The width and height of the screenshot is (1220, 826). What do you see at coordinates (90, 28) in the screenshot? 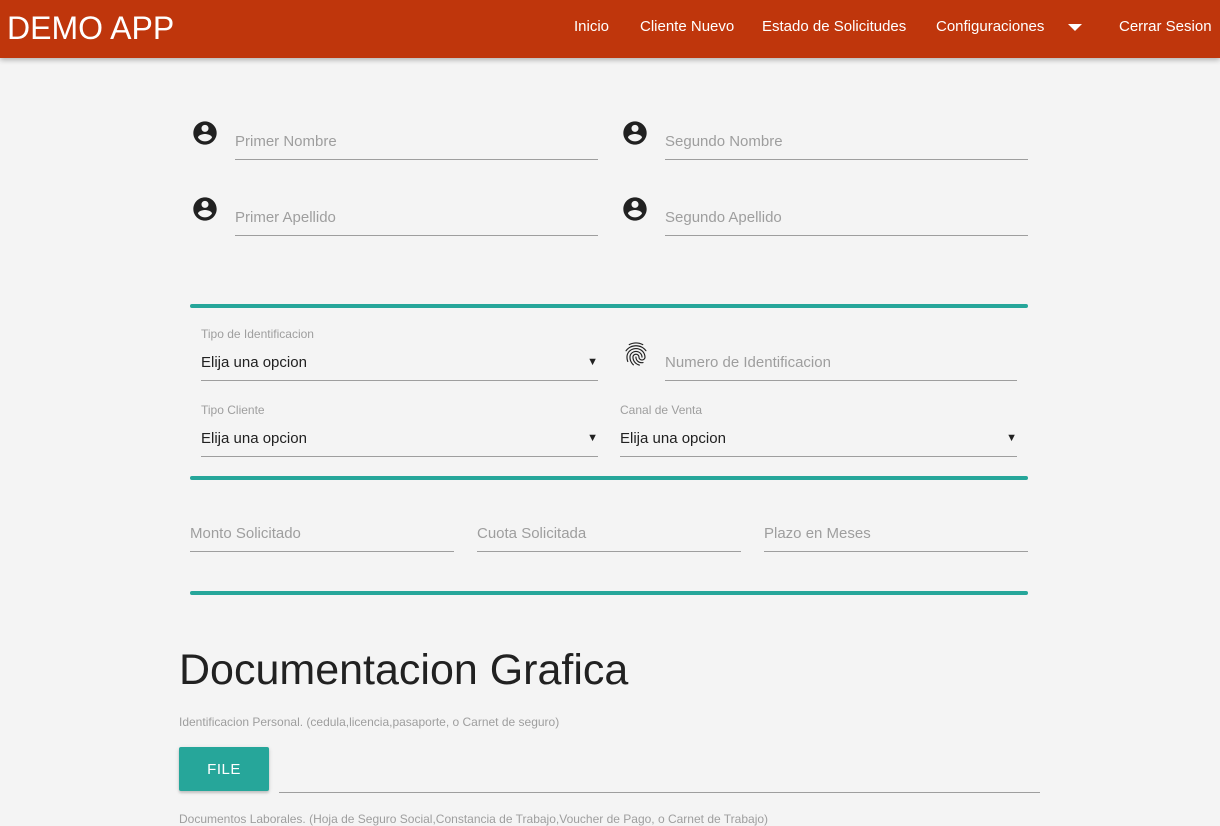
I see `brand-logo: DEMO APP` at bounding box center [90, 28].